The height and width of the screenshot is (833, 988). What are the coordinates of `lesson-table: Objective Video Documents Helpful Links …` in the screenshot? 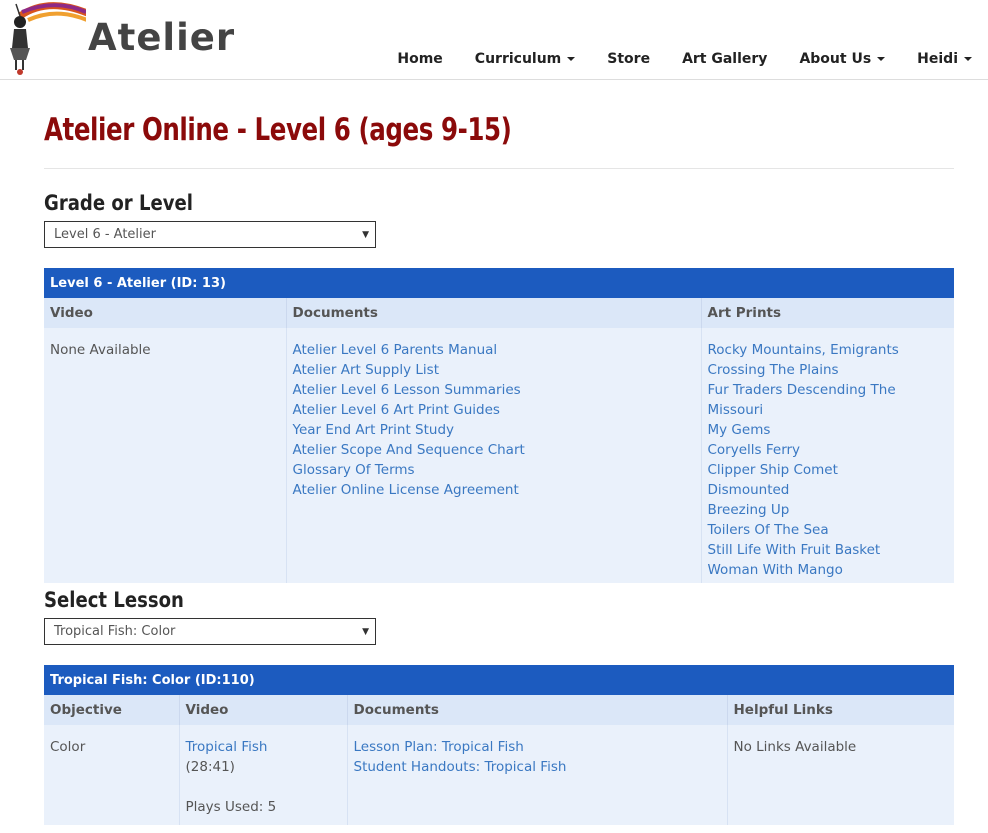 It's located at (499, 760).